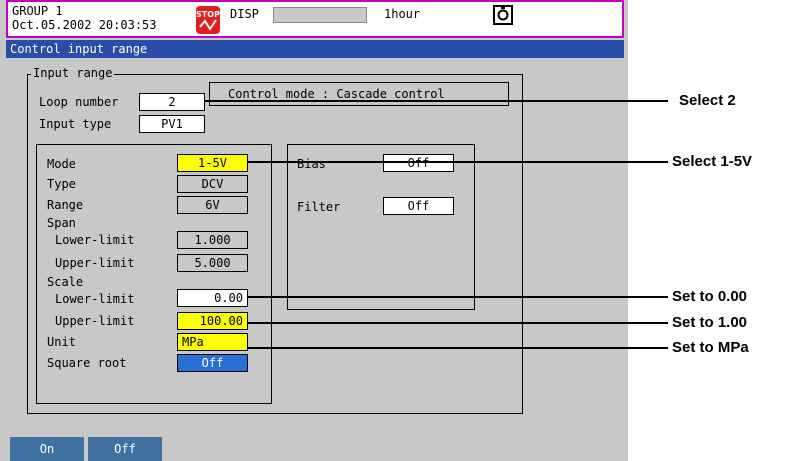 This screenshot has width=787, height=461. Describe the element at coordinates (315, 49) in the screenshot. I see `page-title: Control input range` at that location.